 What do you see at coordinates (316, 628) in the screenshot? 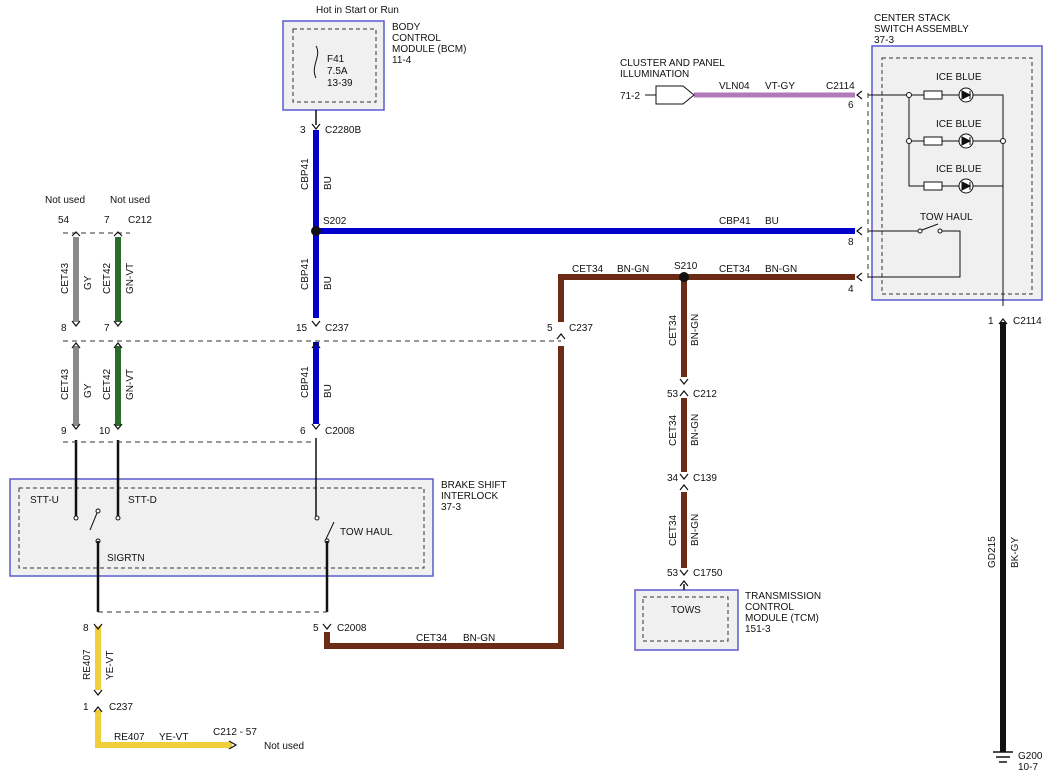
I see `pin-5-bot: 5` at bounding box center [316, 628].